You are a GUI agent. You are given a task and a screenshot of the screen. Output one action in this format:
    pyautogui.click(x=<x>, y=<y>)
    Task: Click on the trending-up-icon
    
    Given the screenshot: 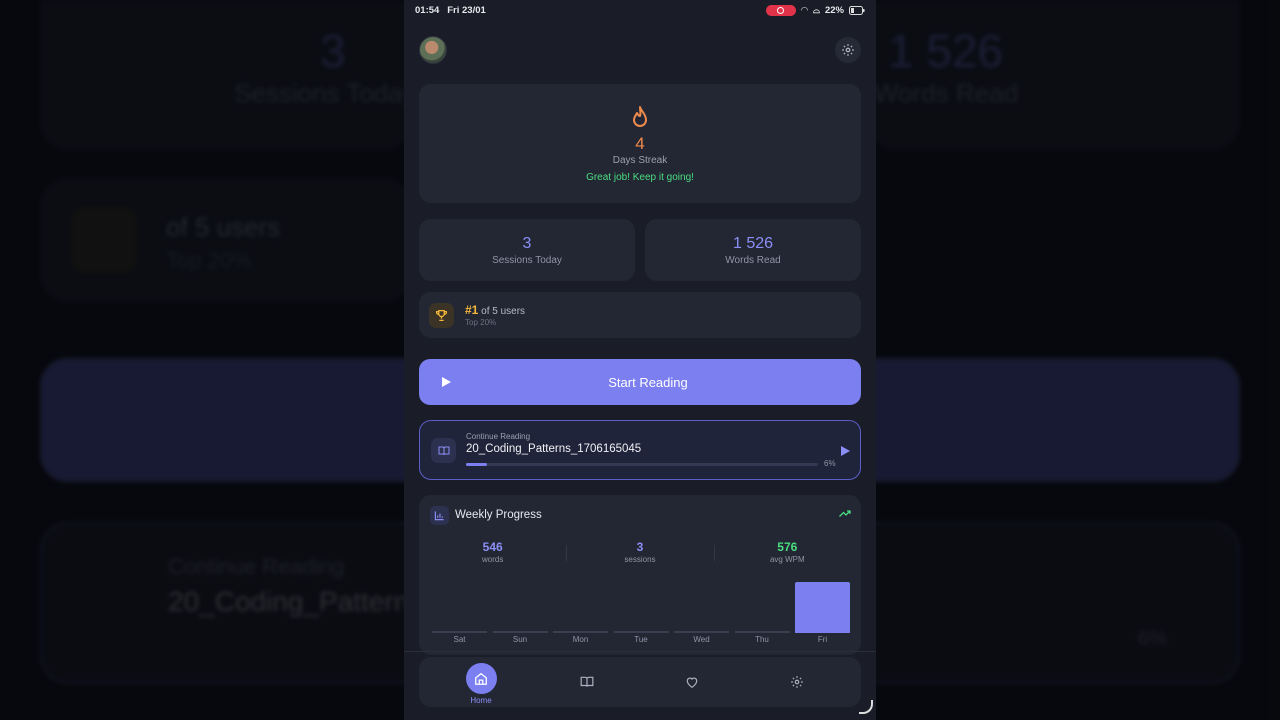 What is the action you would take?
    pyautogui.click(x=845, y=513)
    